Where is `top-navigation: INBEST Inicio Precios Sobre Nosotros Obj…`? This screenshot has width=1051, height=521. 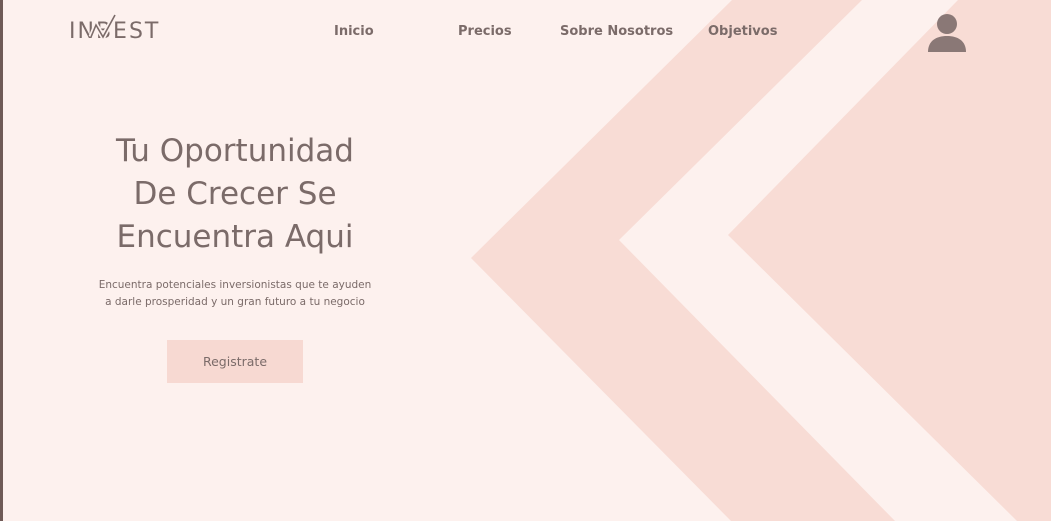
top-navigation: INBEST Inicio Precios Sobre Nosotros Obj… is located at coordinates (525, 35).